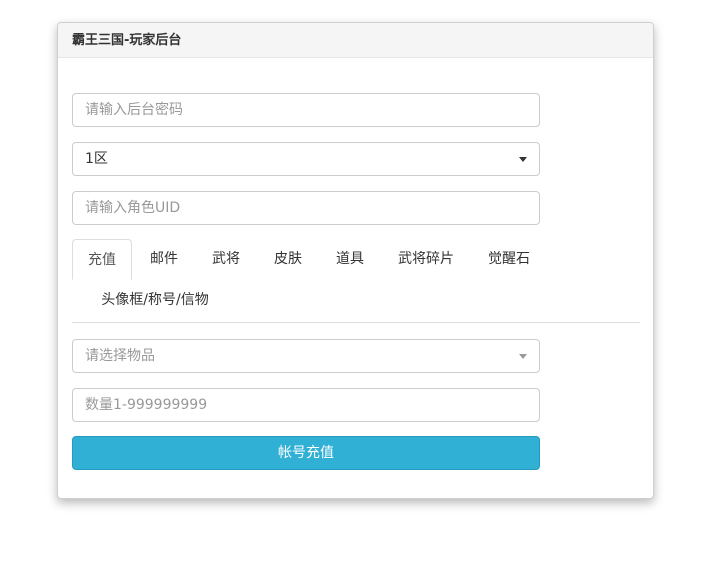  I want to click on action-tabs: 充值 邮件 武将 皮肤 道具 武将碎片 觉醒石 头像框/称号/信物, so click(356, 281).